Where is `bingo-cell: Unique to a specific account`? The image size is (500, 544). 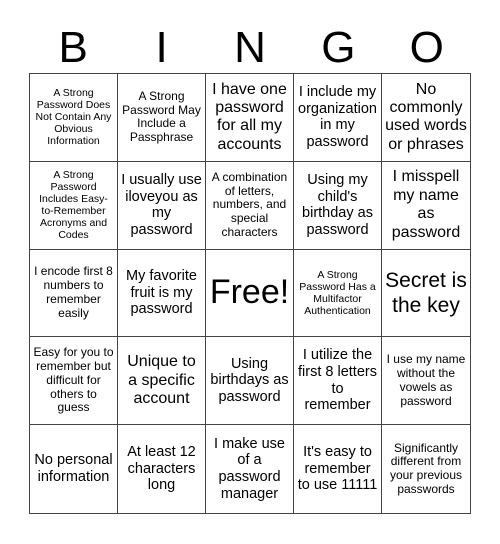
bingo-cell: Unique to a specific account is located at coordinates (162, 381).